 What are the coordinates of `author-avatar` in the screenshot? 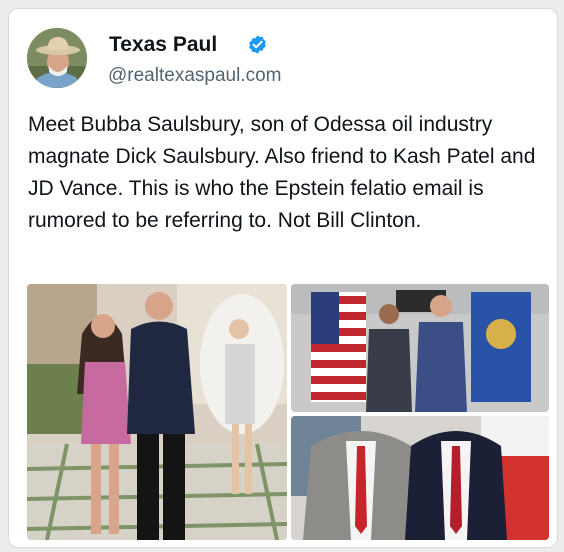 It's located at (57, 58).